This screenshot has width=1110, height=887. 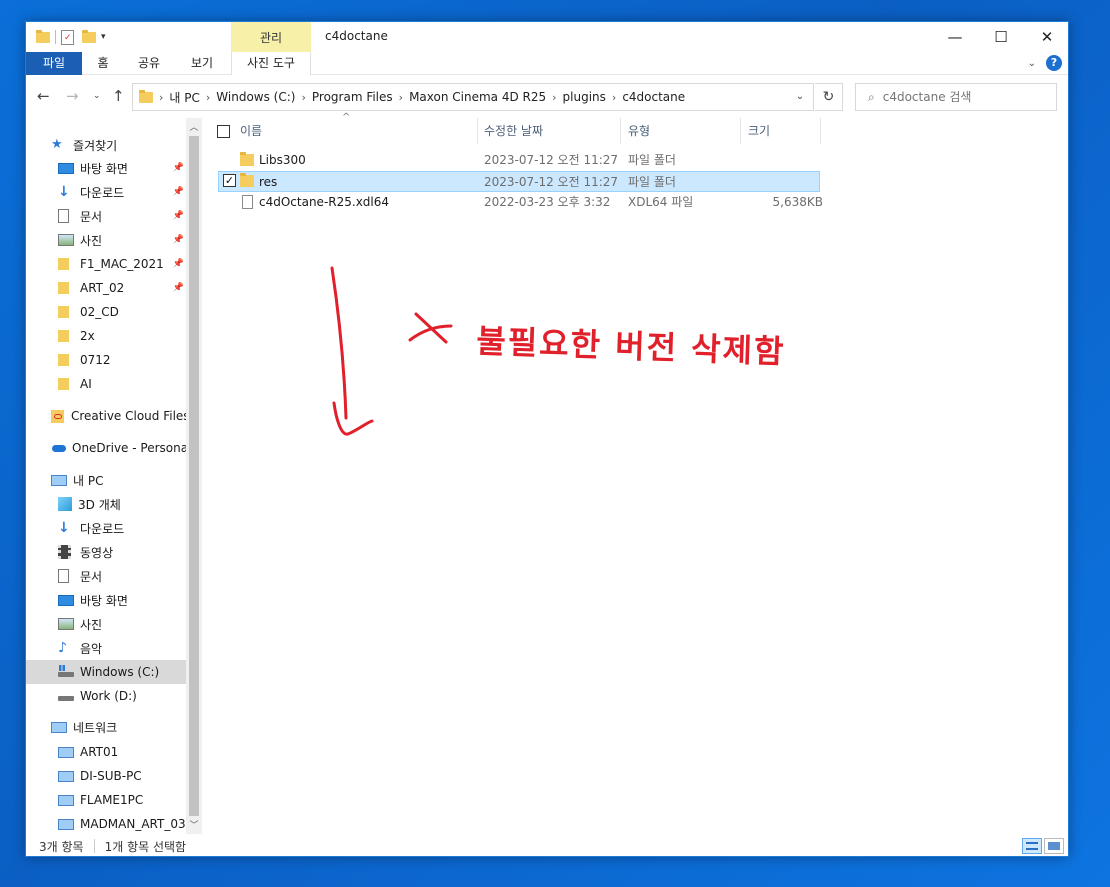 What do you see at coordinates (202, 63) in the screenshot?
I see `tab-view: 보기` at bounding box center [202, 63].